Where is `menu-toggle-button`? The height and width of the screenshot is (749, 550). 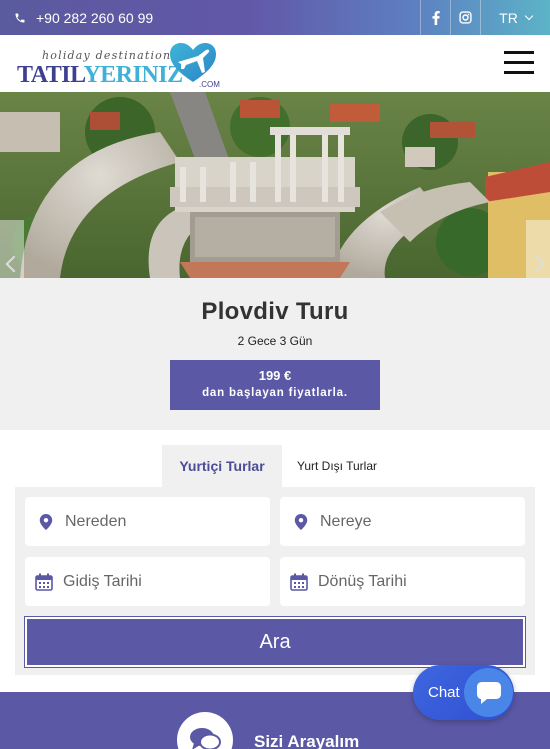 menu-toggle-button is located at coordinates (519, 63).